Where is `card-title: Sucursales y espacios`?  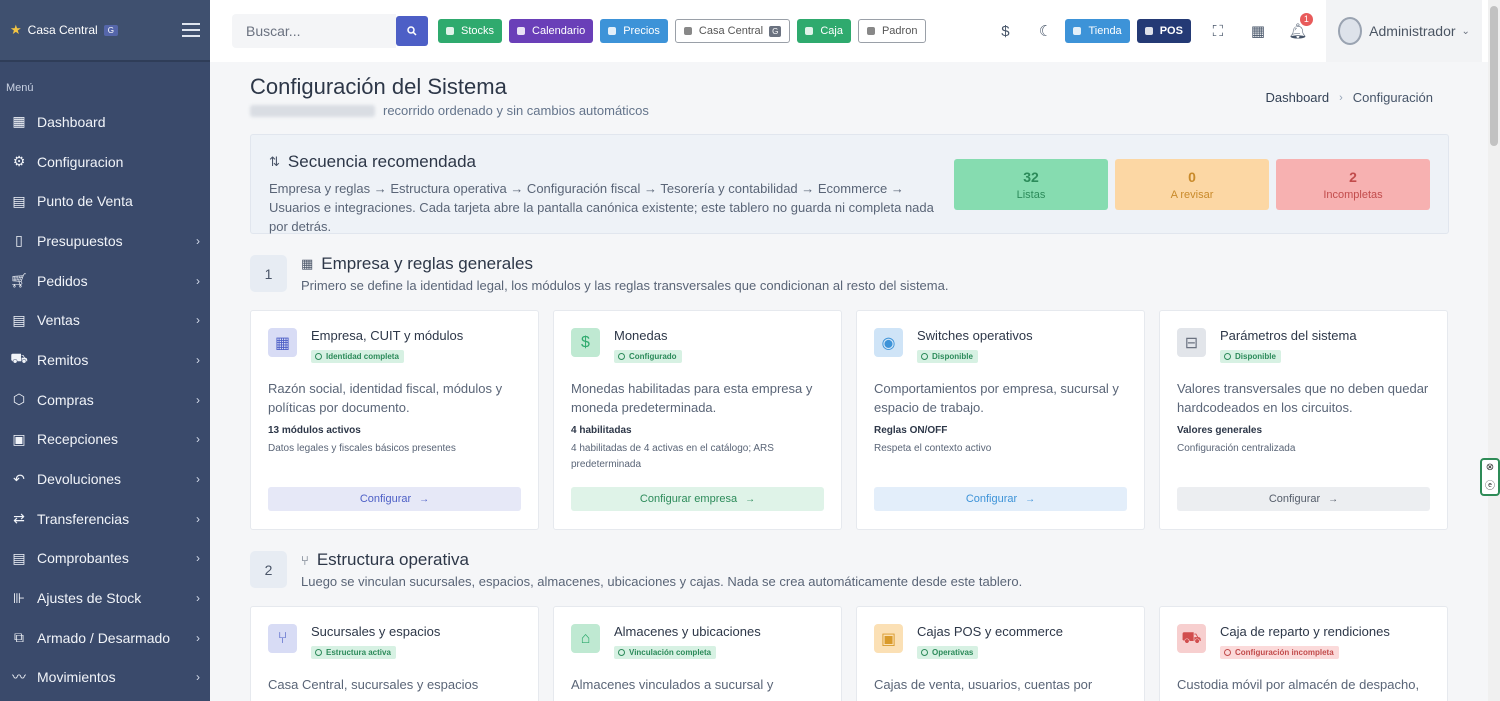 card-title: Sucursales y espacios is located at coordinates (376, 631).